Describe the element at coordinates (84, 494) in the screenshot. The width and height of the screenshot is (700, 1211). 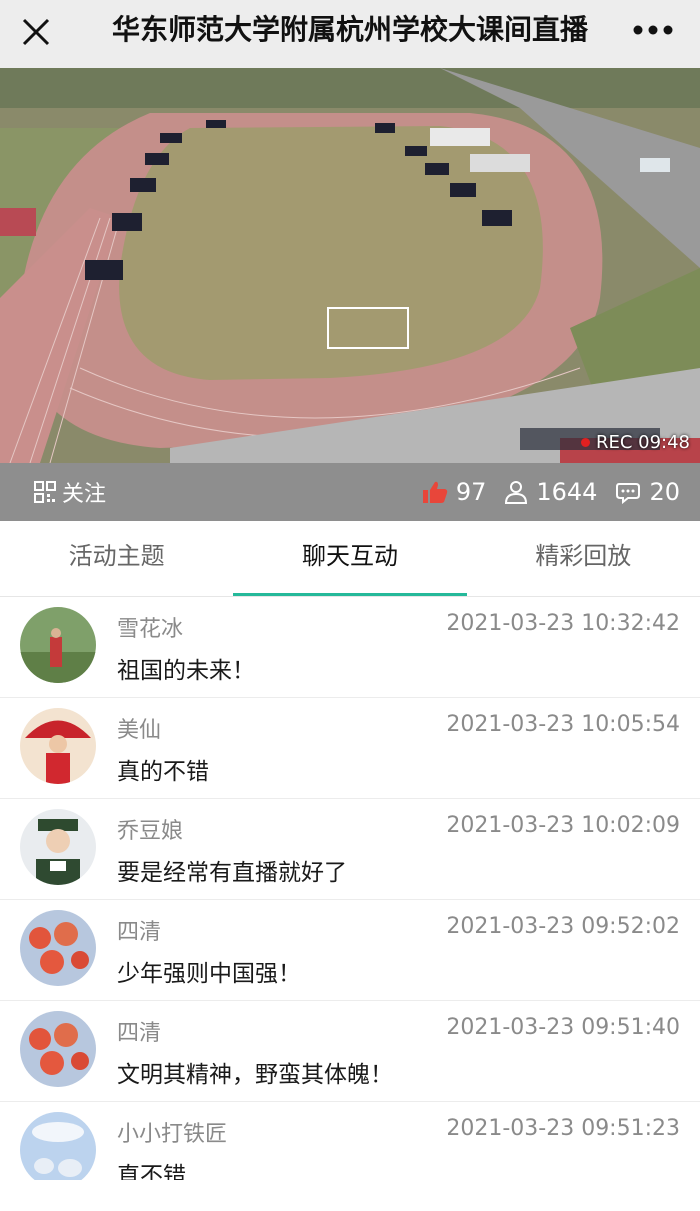
I see `follow-label: 关注` at that location.